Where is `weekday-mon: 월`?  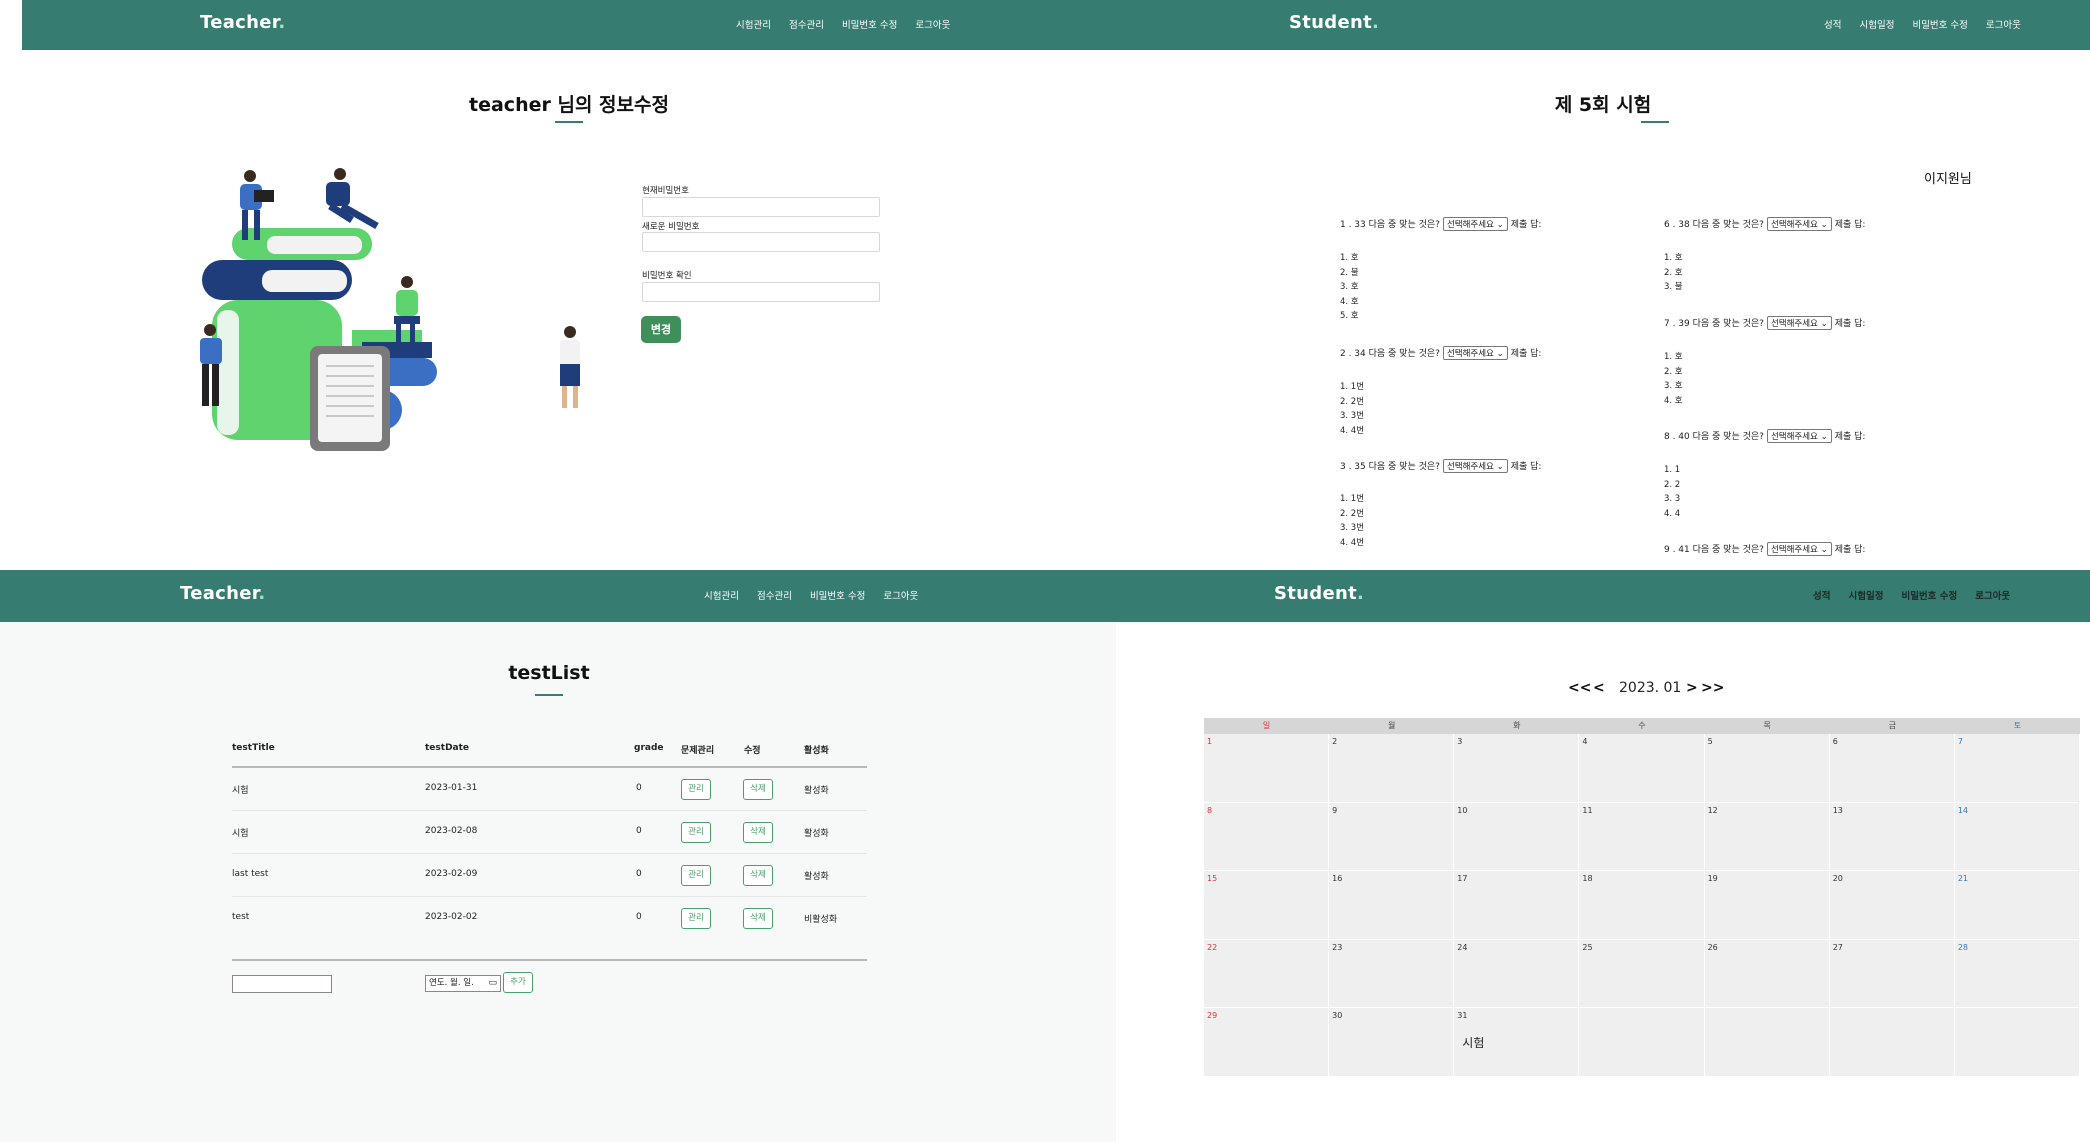
weekday-mon: 월 is located at coordinates (1392, 725).